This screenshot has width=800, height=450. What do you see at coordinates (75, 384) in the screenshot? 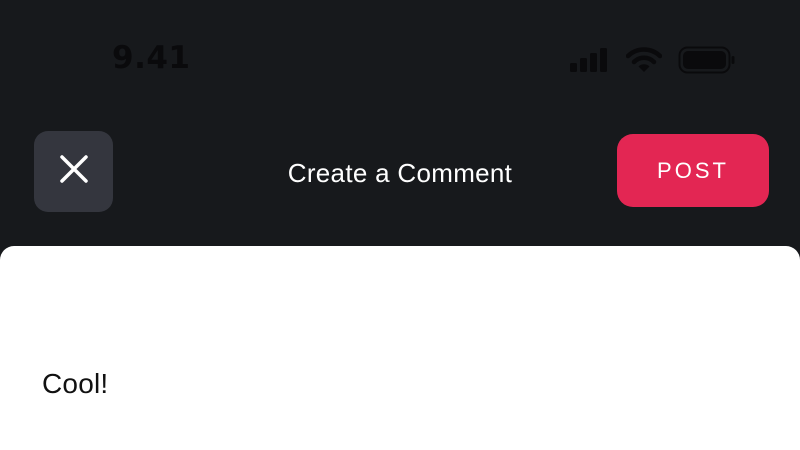
I see `comment-input: Cool!` at bounding box center [75, 384].